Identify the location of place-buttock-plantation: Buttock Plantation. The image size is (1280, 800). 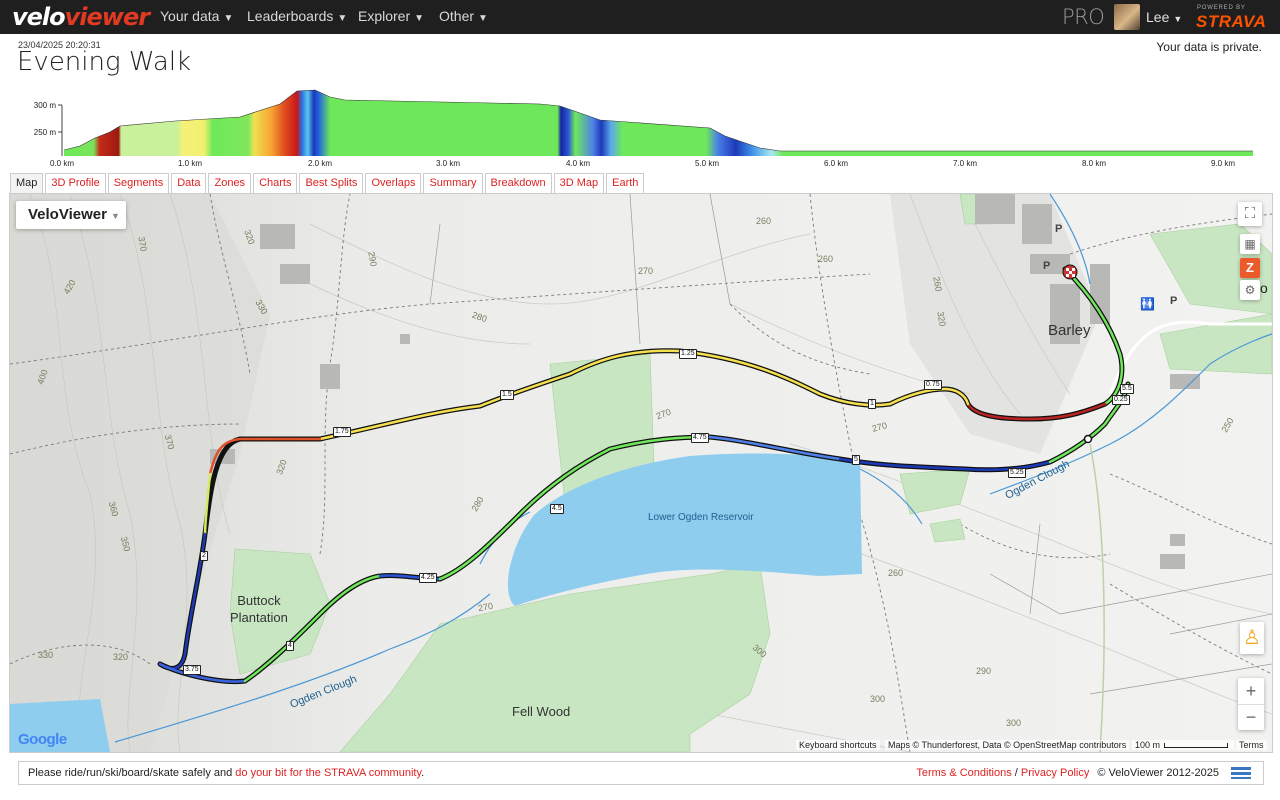
(259, 609).